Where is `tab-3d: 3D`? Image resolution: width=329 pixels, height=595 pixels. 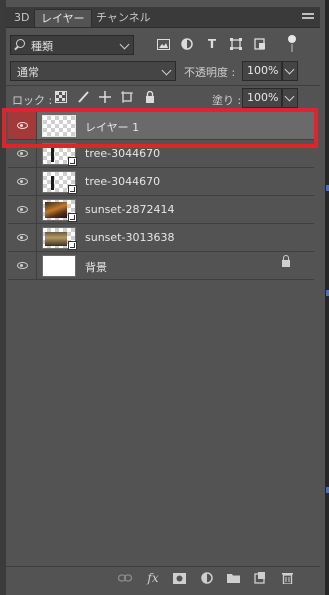 tab-3d: 3D is located at coordinates (21, 18).